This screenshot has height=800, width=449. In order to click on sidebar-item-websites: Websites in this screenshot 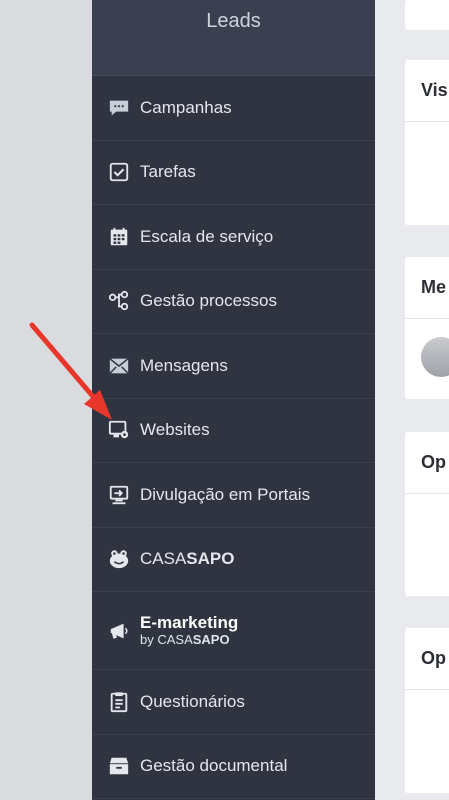, I will do `click(233, 431)`.